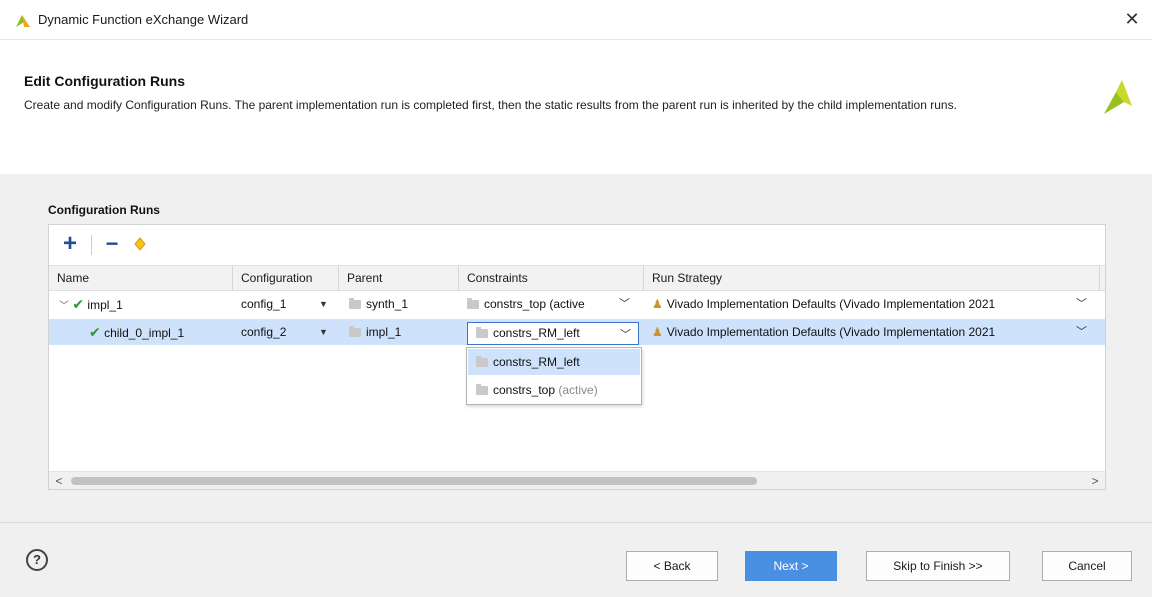 This screenshot has height=597, width=1152. I want to click on run-name: child_0_impl_1, so click(144, 333).